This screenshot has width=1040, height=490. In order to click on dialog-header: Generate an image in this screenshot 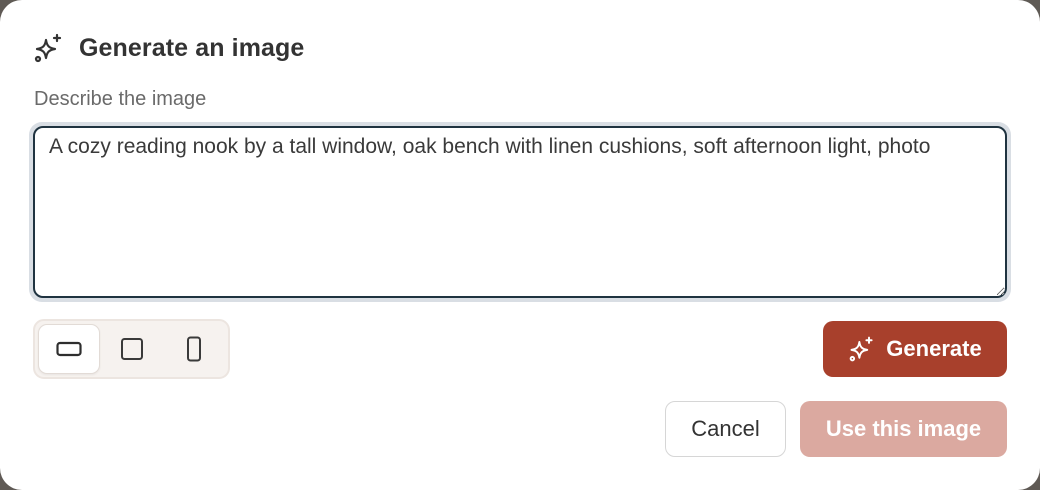, I will do `click(168, 48)`.